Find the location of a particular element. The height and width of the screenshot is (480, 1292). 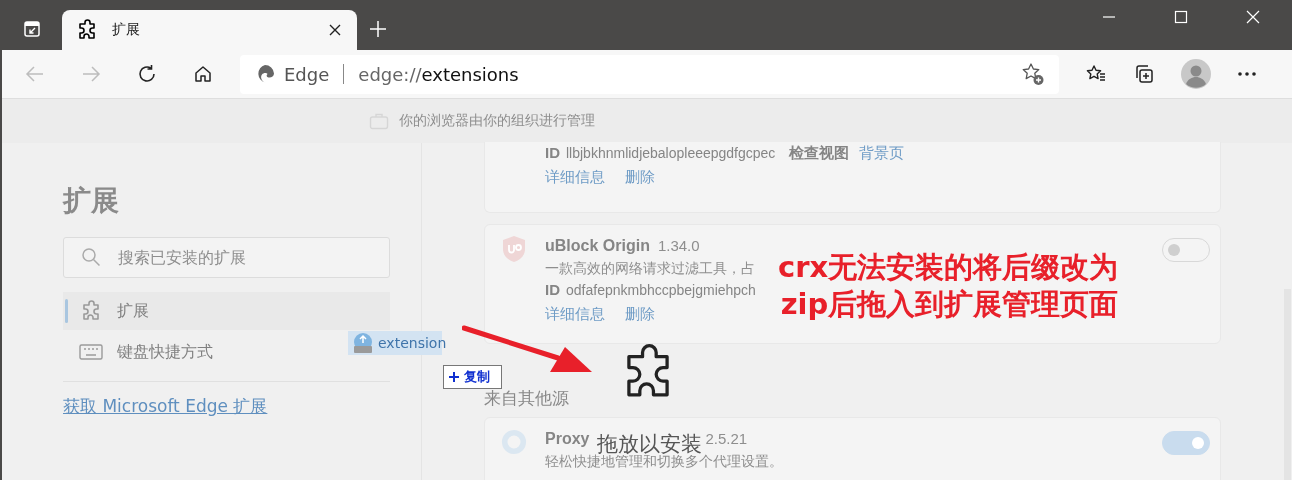

site-label: Edge is located at coordinates (307, 74).